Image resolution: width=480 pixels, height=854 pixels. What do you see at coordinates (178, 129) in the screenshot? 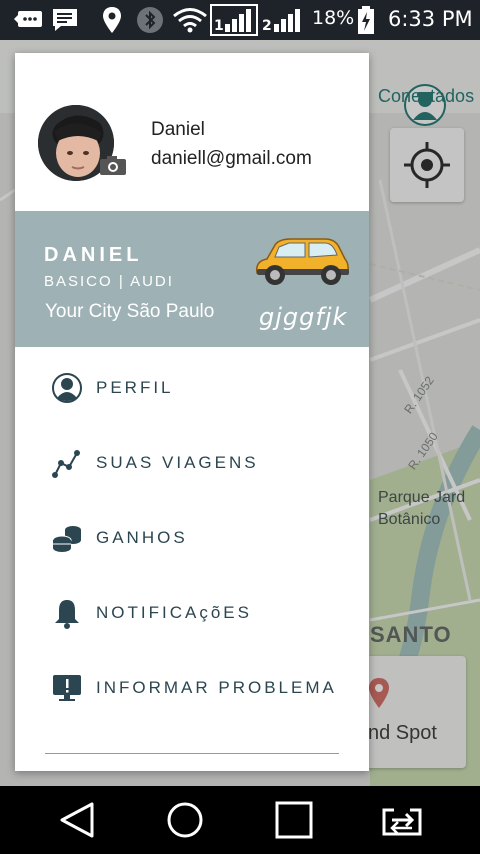
I see `user-name: Daniel` at bounding box center [178, 129].